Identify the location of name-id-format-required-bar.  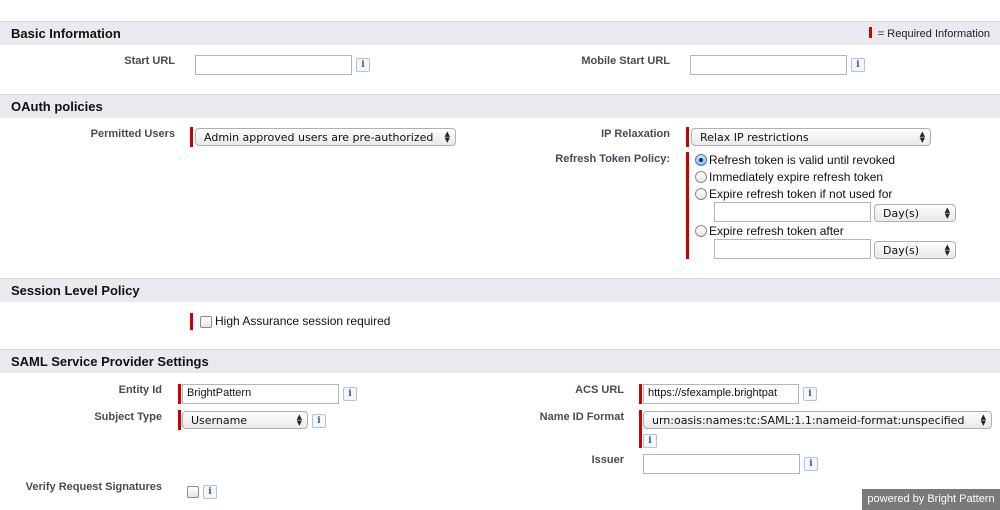
(640, 429).